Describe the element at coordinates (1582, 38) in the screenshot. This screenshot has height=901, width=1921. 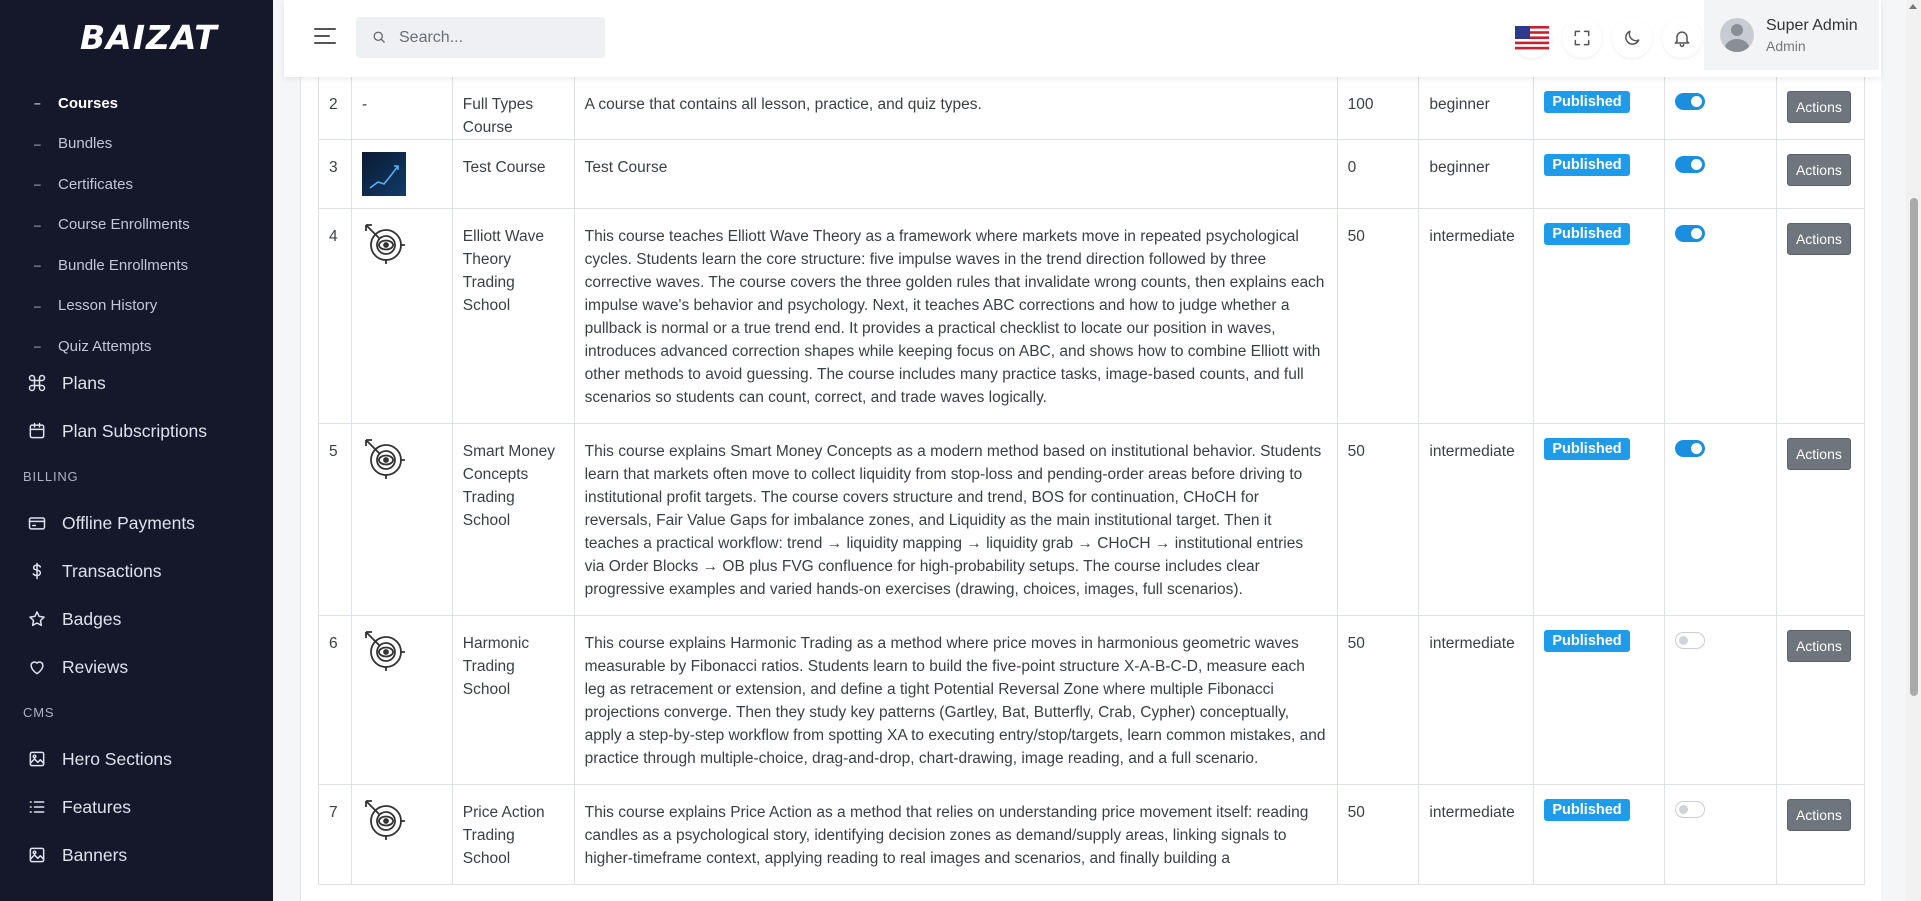
I see `fullscreen-icon` at that location.